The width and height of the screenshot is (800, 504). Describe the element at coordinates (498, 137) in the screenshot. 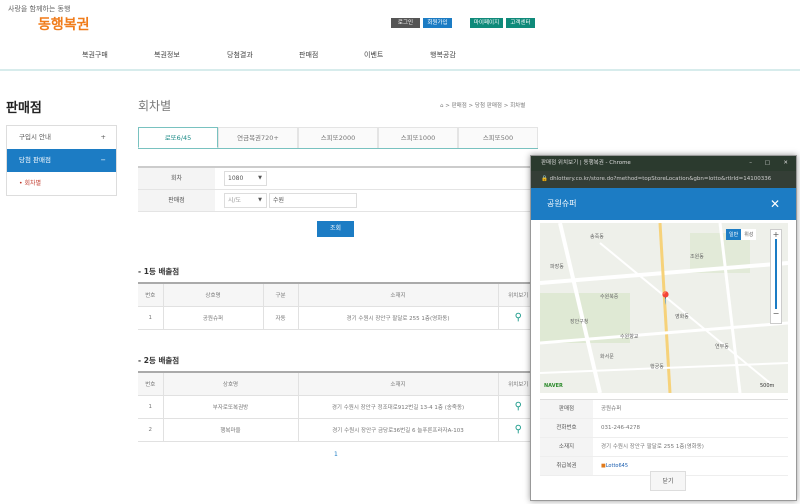

I see `tab-speetto500: 스피또500` at that location.